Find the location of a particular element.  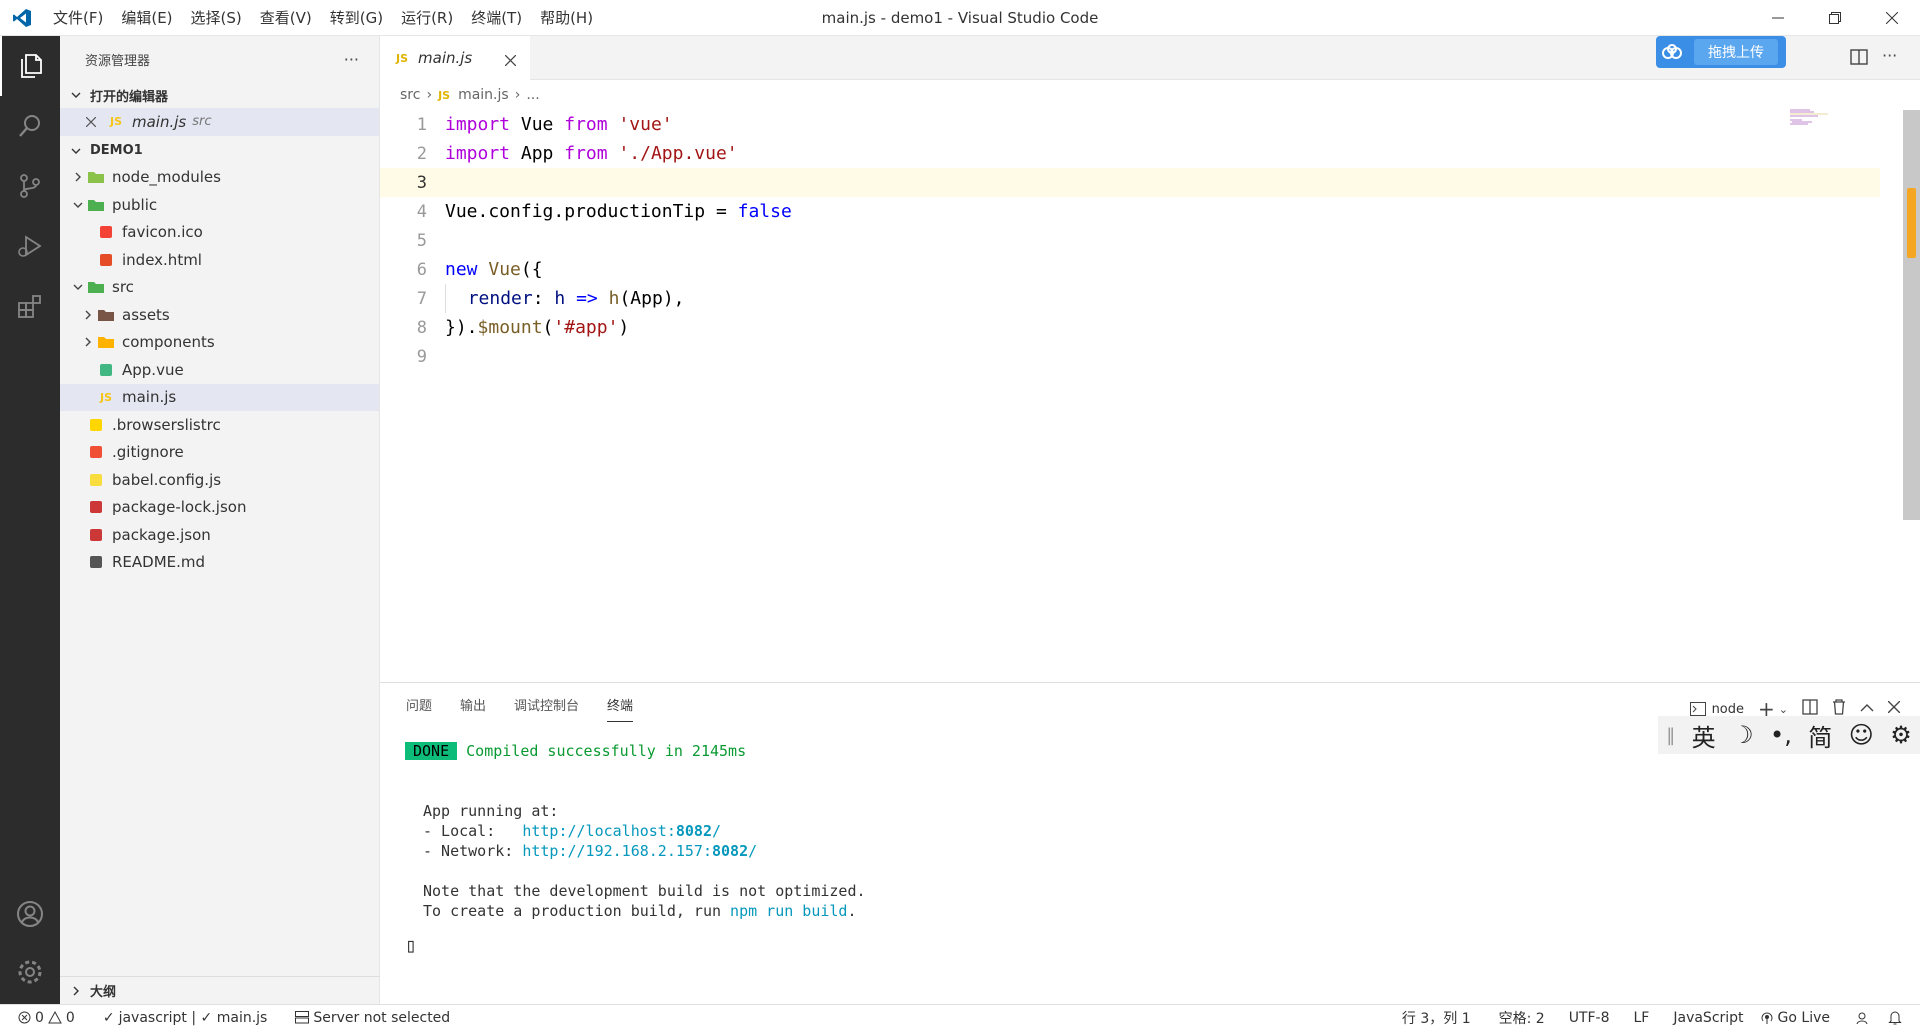

drag-upload-button: 拖拽上传 is located at coordinates (1721, 52).